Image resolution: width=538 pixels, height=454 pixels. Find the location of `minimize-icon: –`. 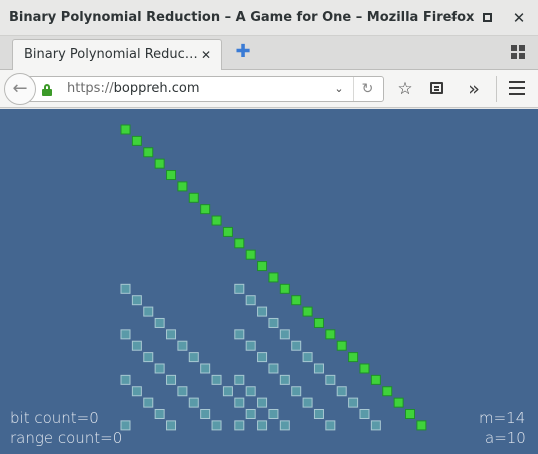

minimize-icon: – is located at coordinates (454, 18).